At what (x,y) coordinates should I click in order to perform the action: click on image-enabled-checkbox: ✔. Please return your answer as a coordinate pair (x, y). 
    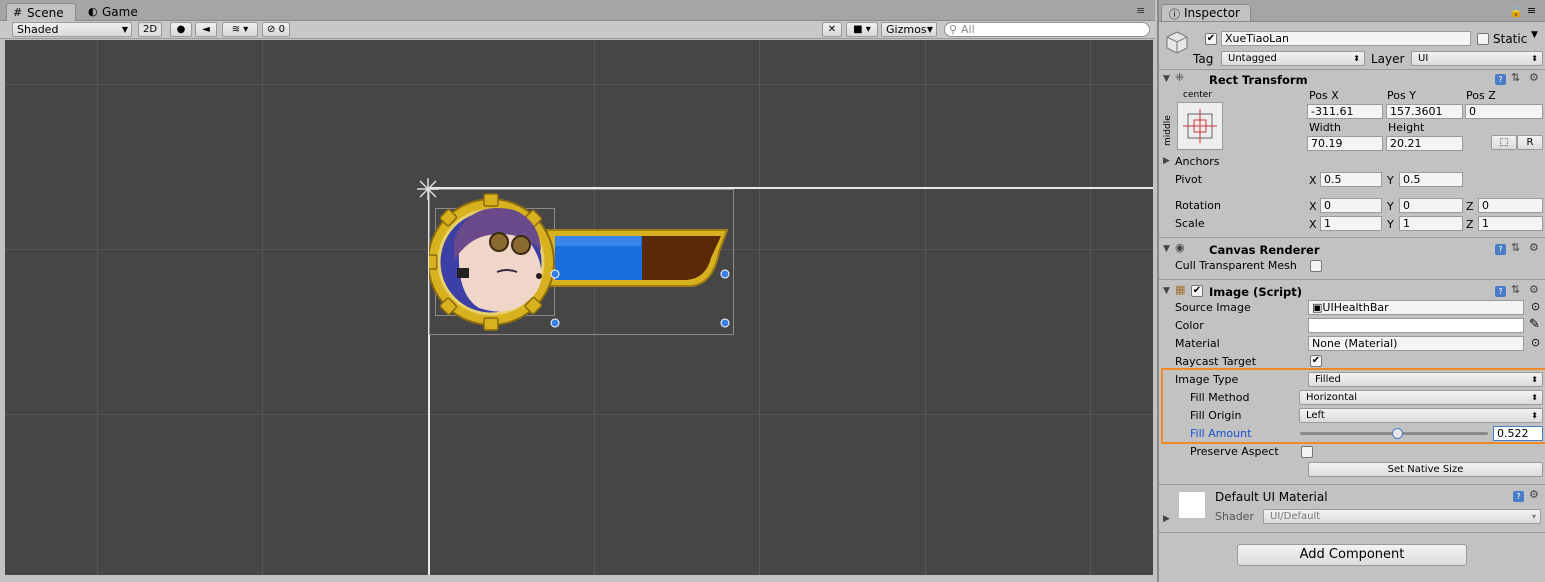
    Looking at the image, I should click on (1197, 291).